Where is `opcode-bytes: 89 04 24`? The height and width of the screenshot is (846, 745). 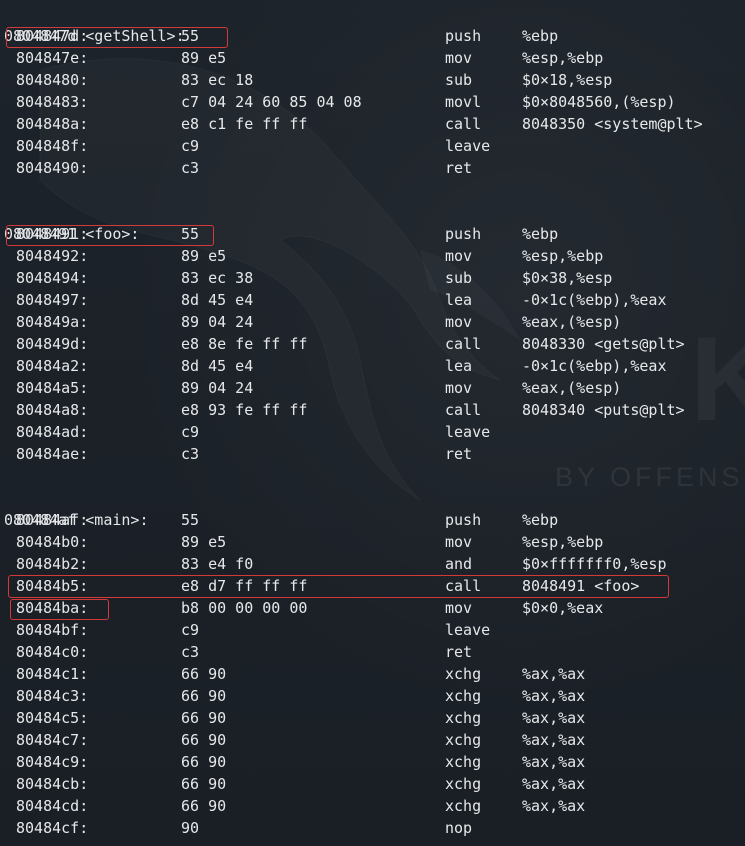 opcode-bytes: 89 04 24 is located at coordinates (217, 388).